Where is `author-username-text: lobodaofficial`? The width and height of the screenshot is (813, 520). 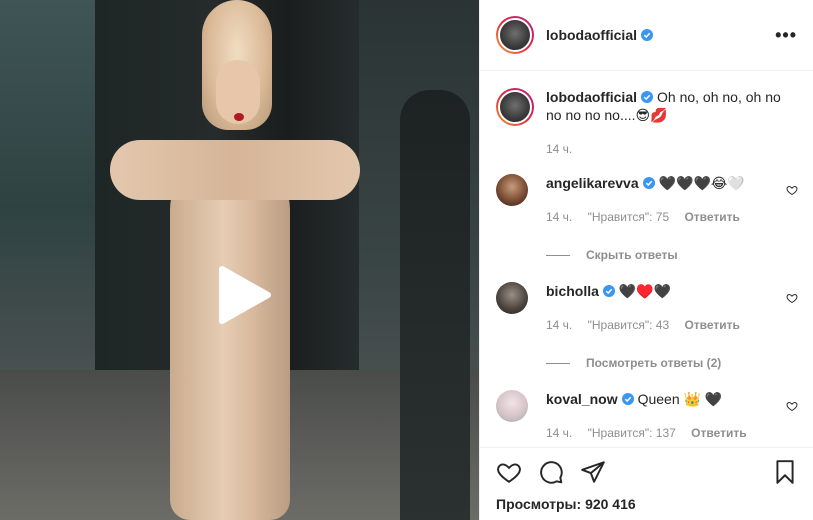
author-username-text: lobodaofficial is located at coordinates (591, 35).